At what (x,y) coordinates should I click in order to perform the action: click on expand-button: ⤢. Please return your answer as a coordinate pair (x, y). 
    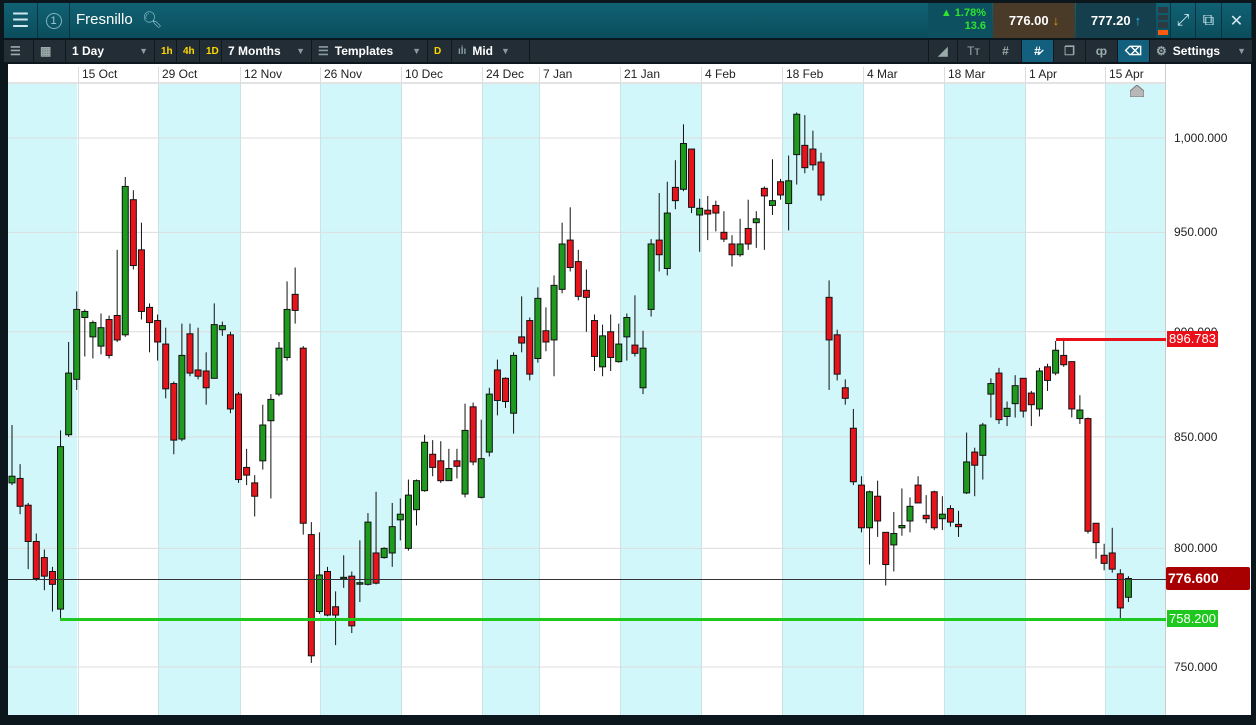
    Looking at the image, I should click on (1183, 20).